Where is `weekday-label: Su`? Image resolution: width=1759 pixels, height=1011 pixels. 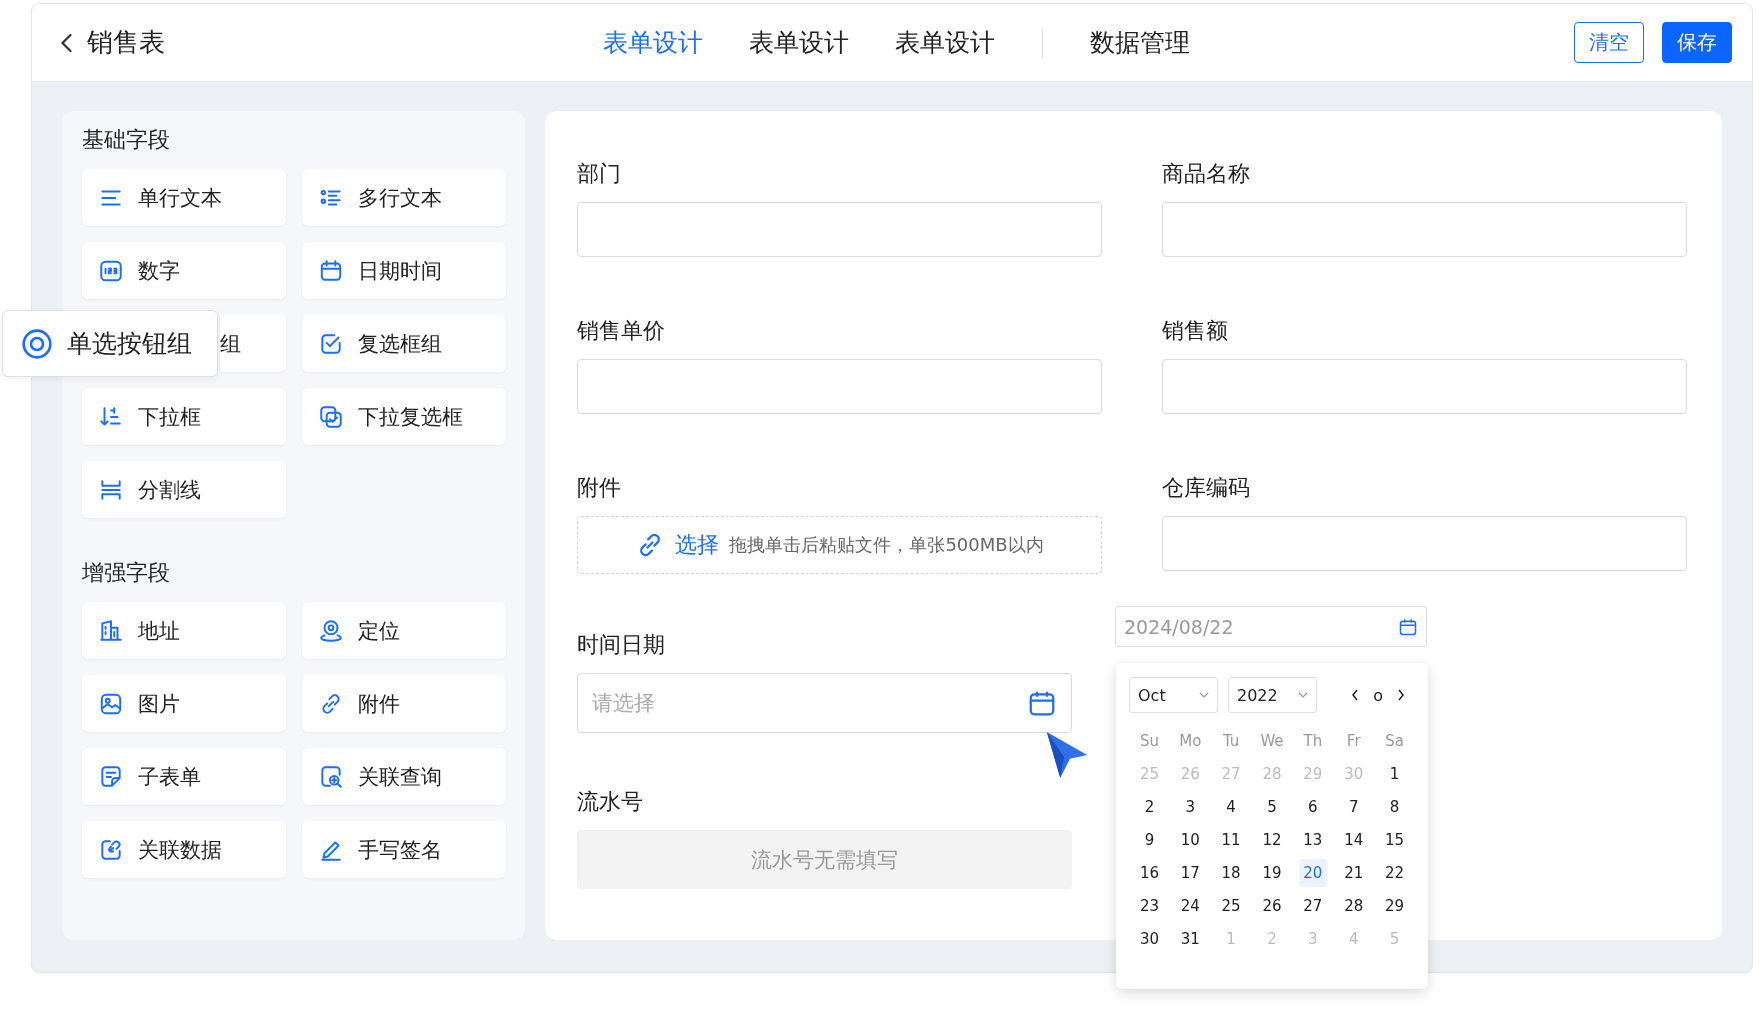
weekday-label: Su is located at coordinates (1149, 741).